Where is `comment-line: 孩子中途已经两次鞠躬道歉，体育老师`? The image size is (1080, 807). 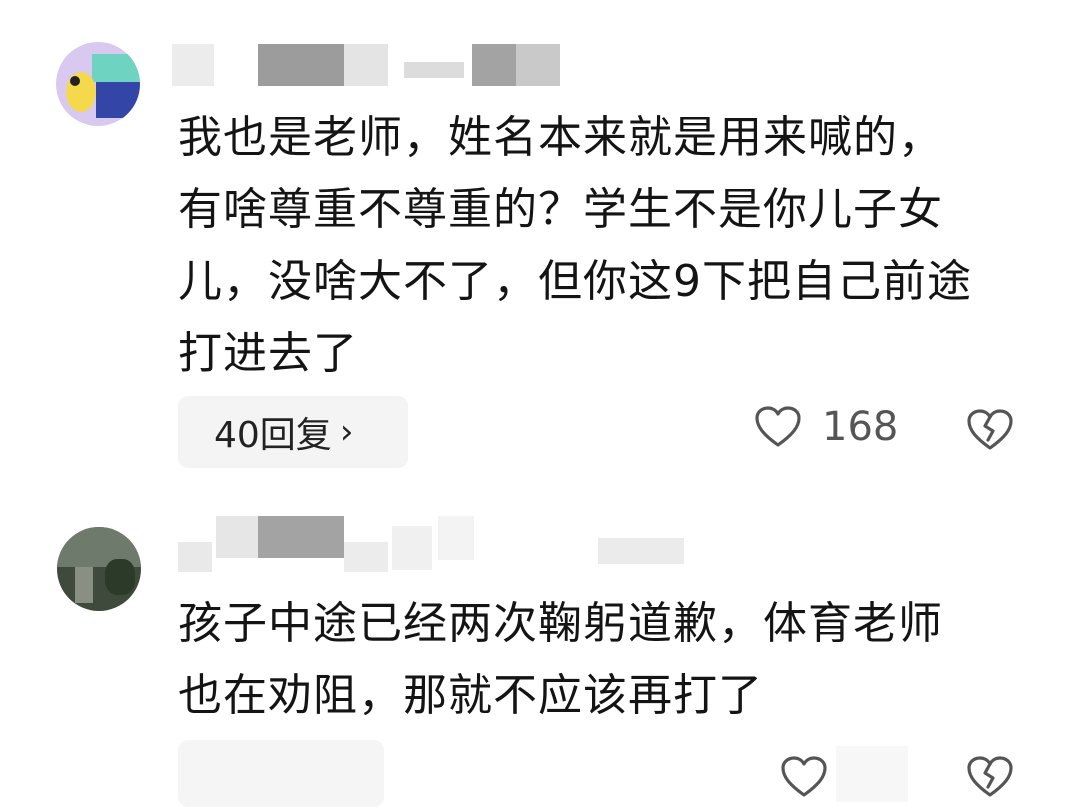 comment-line: 孩子中途已经两次鞠躬道歉，体育老师 is located at coordinates (560, 623).